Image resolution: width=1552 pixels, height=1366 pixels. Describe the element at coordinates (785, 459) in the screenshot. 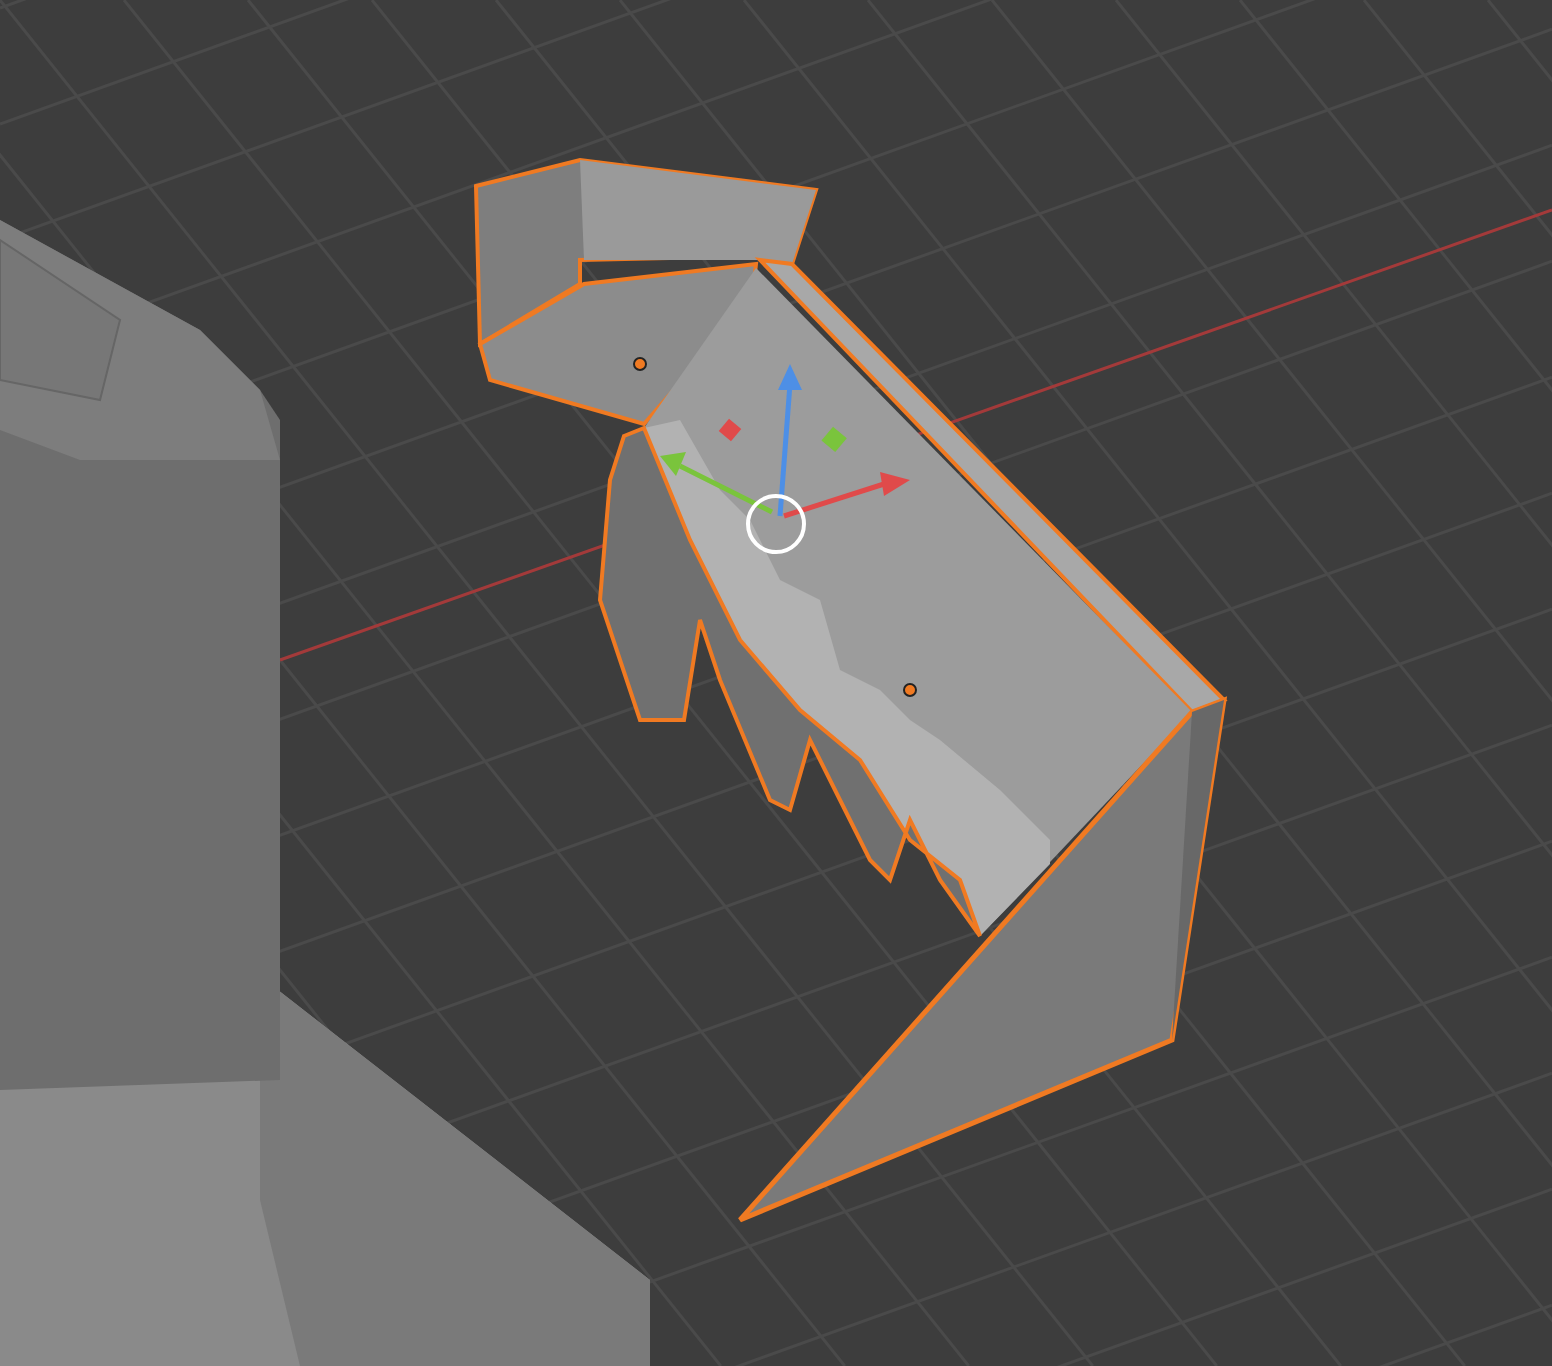

I see `move-gizmo-drawing` at that location.